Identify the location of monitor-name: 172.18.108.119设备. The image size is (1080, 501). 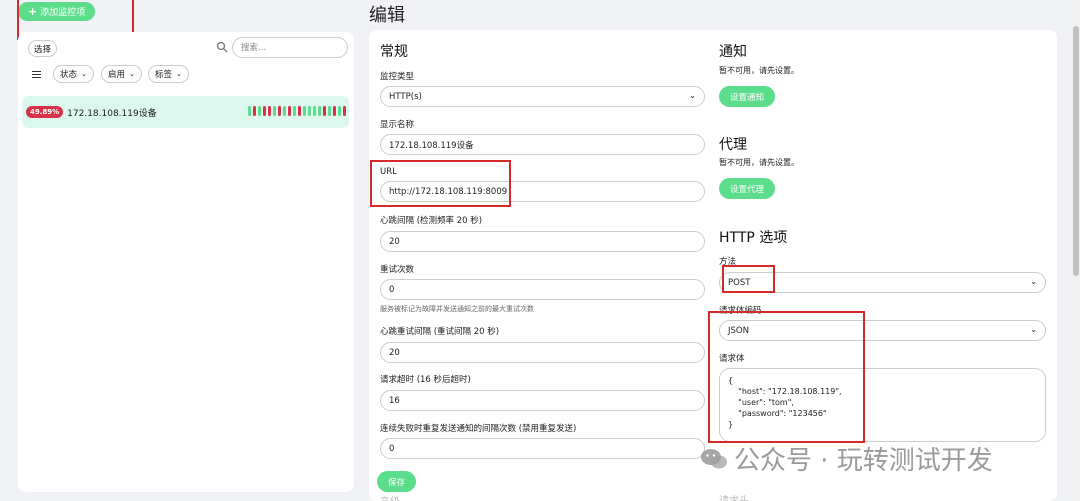
(112, 113).